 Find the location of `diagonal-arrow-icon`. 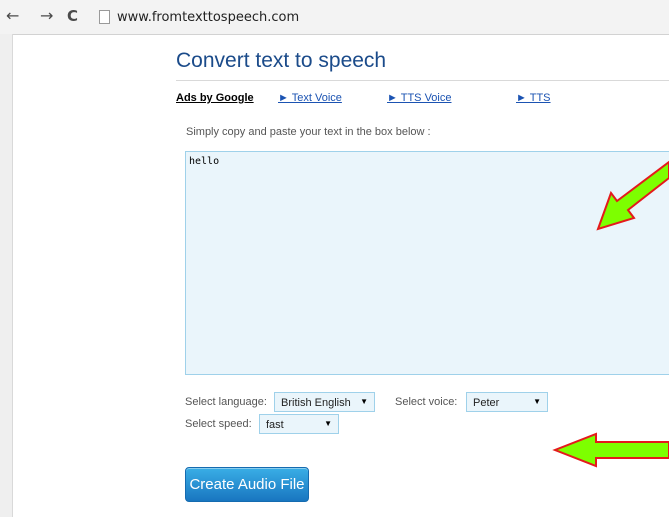

diagonal-arrow-icon is located at coordinates (632, 195).